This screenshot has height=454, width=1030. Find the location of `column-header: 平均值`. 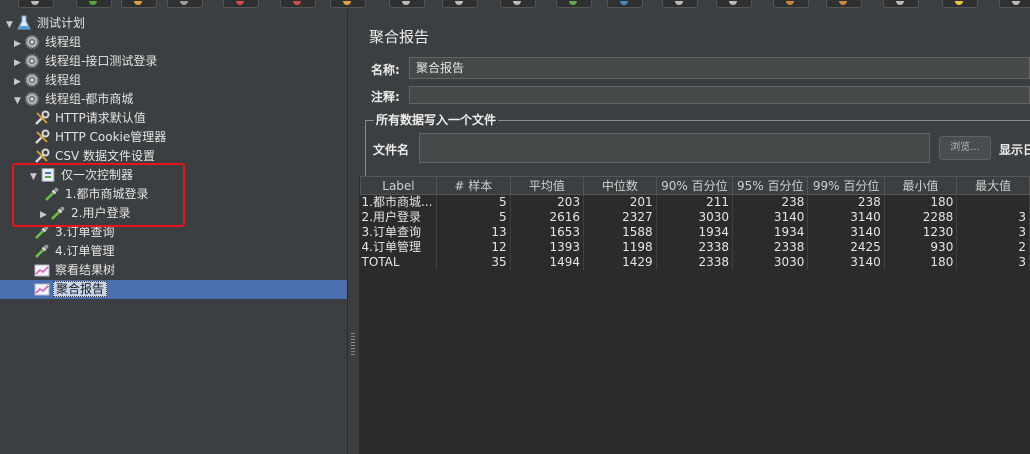

column-header: 平均值 is located at coordinates (547, 185).